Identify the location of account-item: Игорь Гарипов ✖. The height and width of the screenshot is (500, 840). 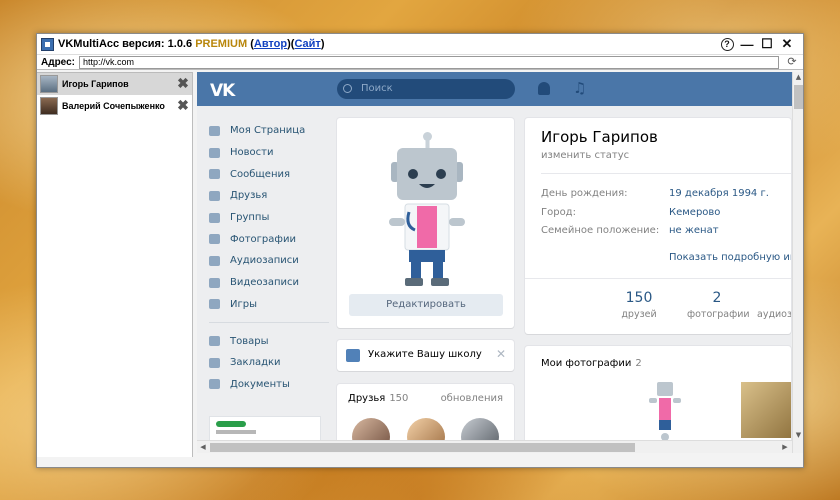
(114, 84).